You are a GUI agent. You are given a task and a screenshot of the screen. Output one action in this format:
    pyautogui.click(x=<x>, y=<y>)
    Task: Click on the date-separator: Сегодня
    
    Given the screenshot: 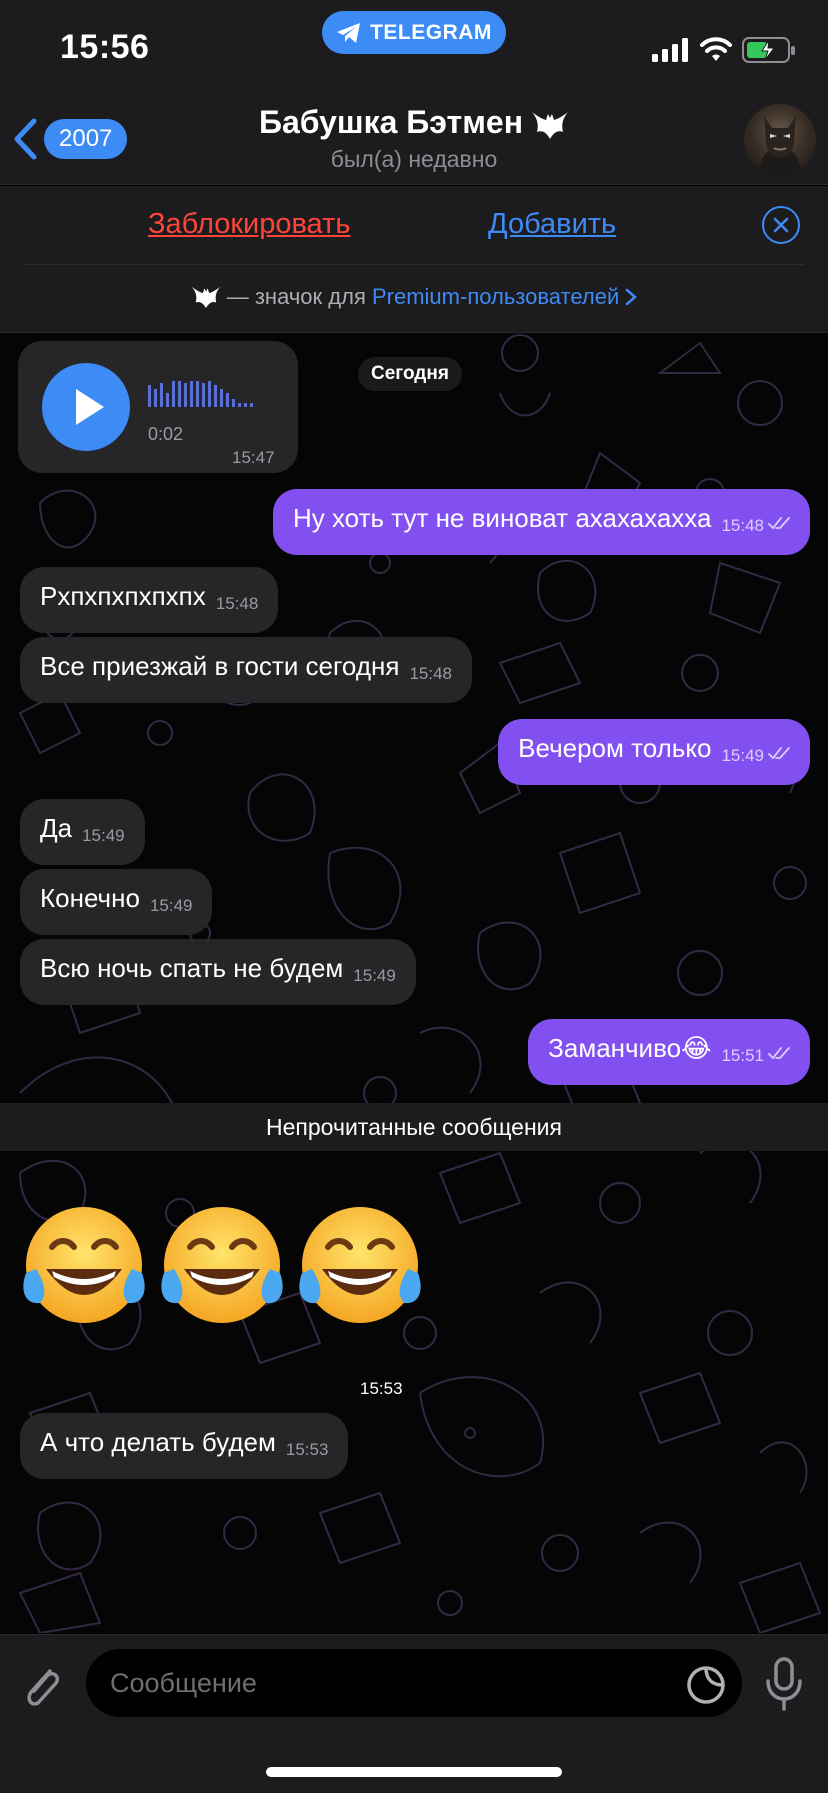 What is the action you would take?
    pyautogui.click(x=410, y=374)
    